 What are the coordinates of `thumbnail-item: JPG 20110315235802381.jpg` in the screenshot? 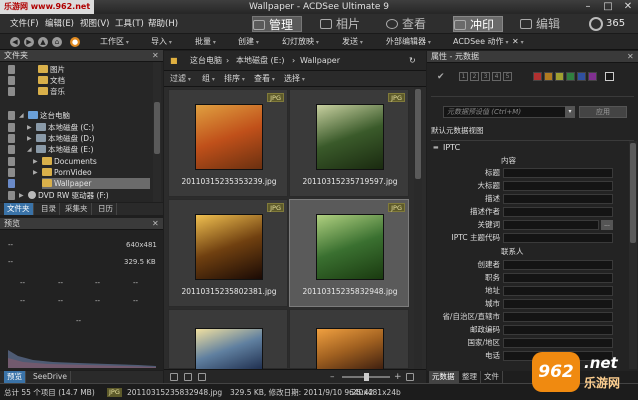 It's located at (228, 253).